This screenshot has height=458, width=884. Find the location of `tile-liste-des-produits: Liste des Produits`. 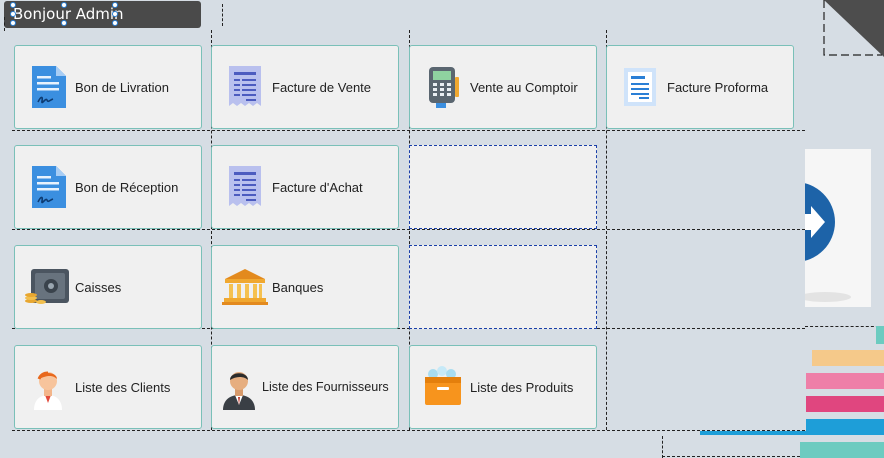

tile-liste-des-produits: Liste des Produits is located at coordinates (503, 387).